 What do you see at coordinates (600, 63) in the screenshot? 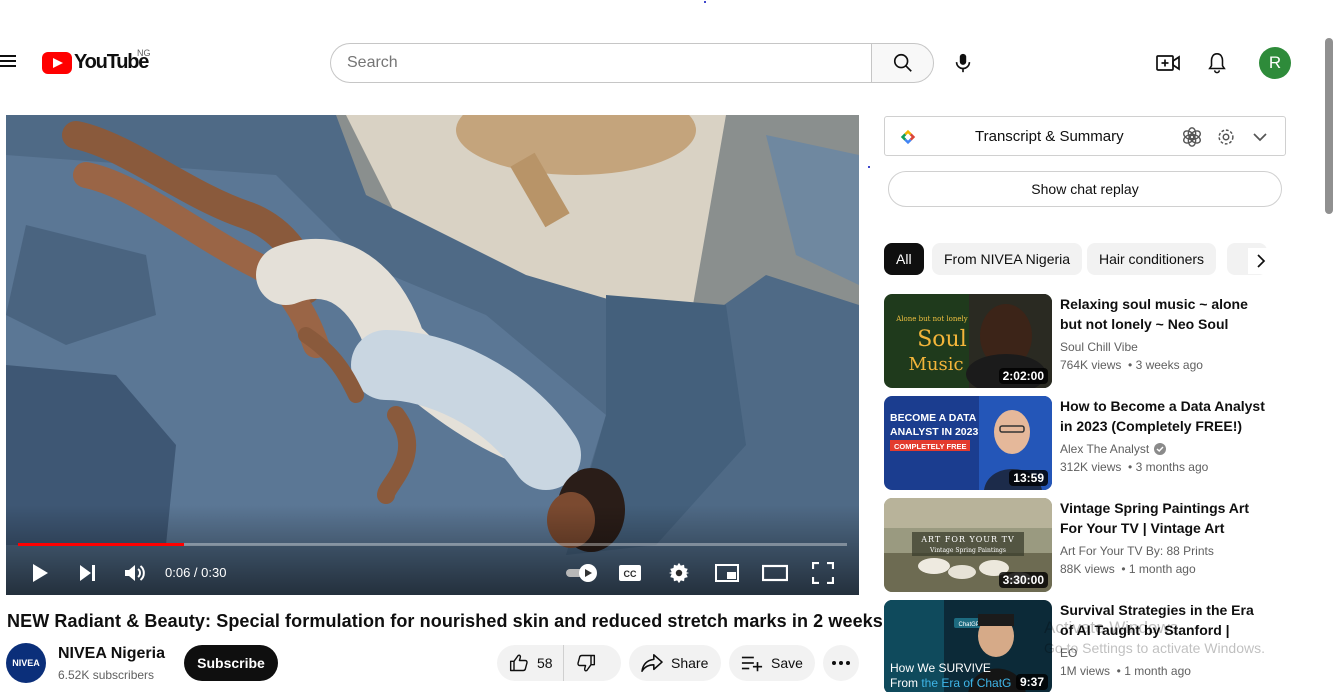
I see `search-input` at bounding box center [600, 63].